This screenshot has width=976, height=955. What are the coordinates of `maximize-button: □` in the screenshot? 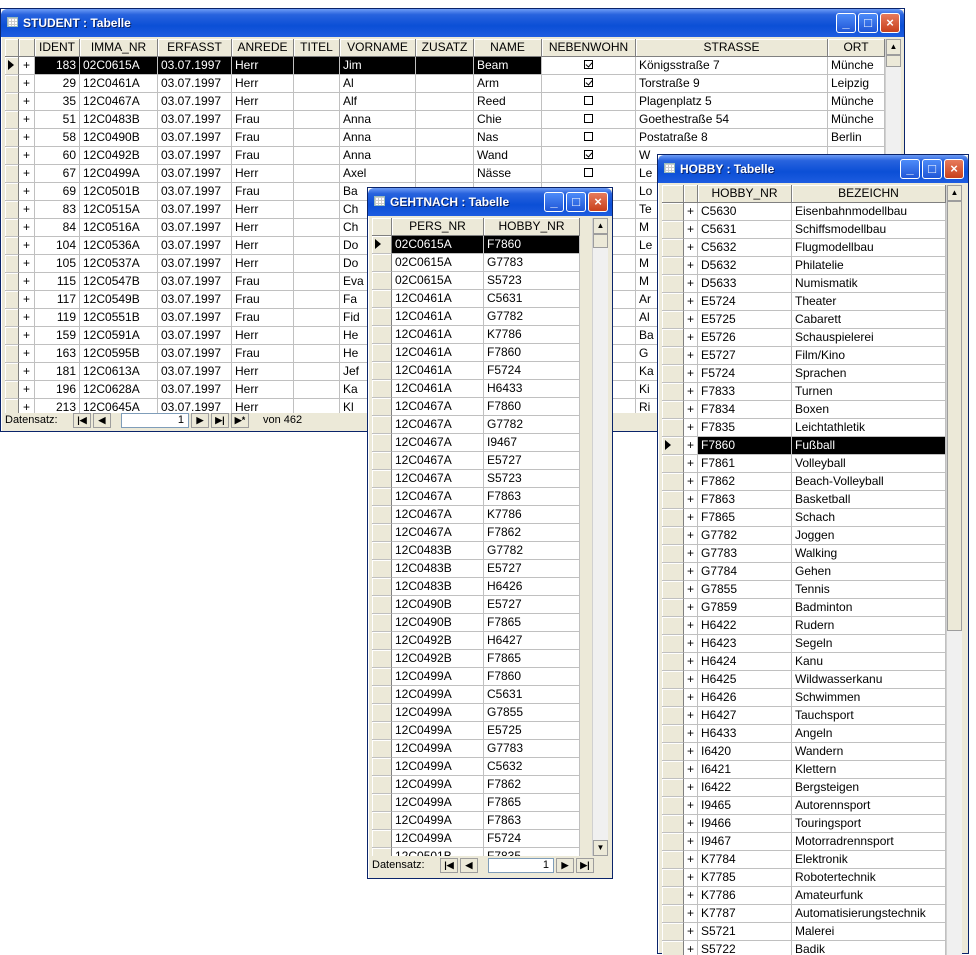 It's located at (868, 23).